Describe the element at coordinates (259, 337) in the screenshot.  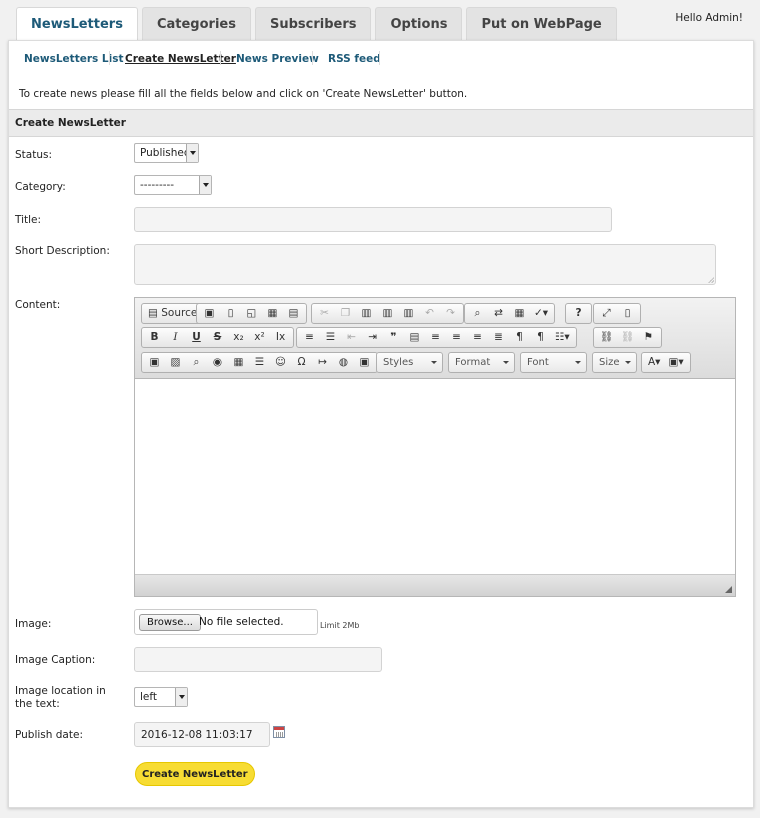
I see `superscript-icon: x²` at that location.